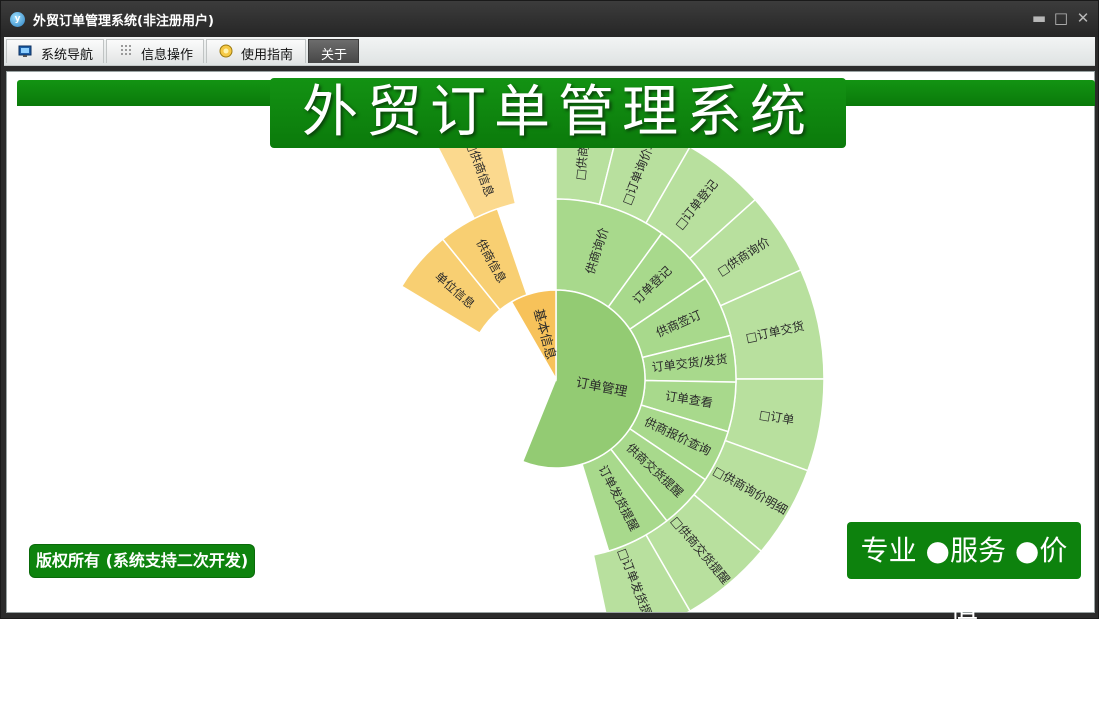 Image resolution: width=1099 pixels, height=723 pixels. What do you see at coordinates (226, 51) in the screenshot?
I see `help-icon` at bounding box center [226, 51].